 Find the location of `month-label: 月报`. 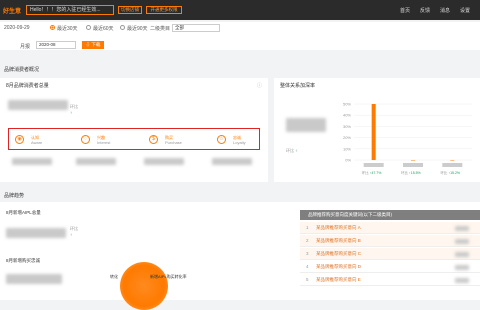

month-label: 月报 is located at coordinates (25, 47).